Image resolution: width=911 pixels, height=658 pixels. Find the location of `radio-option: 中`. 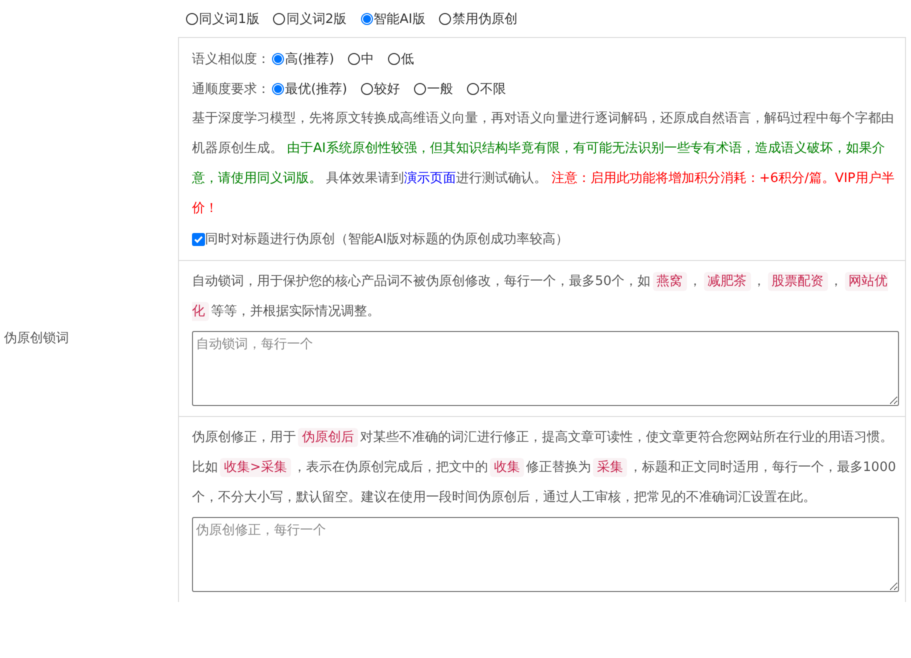

radio-option: 中 is located at coordinates (361, 59).